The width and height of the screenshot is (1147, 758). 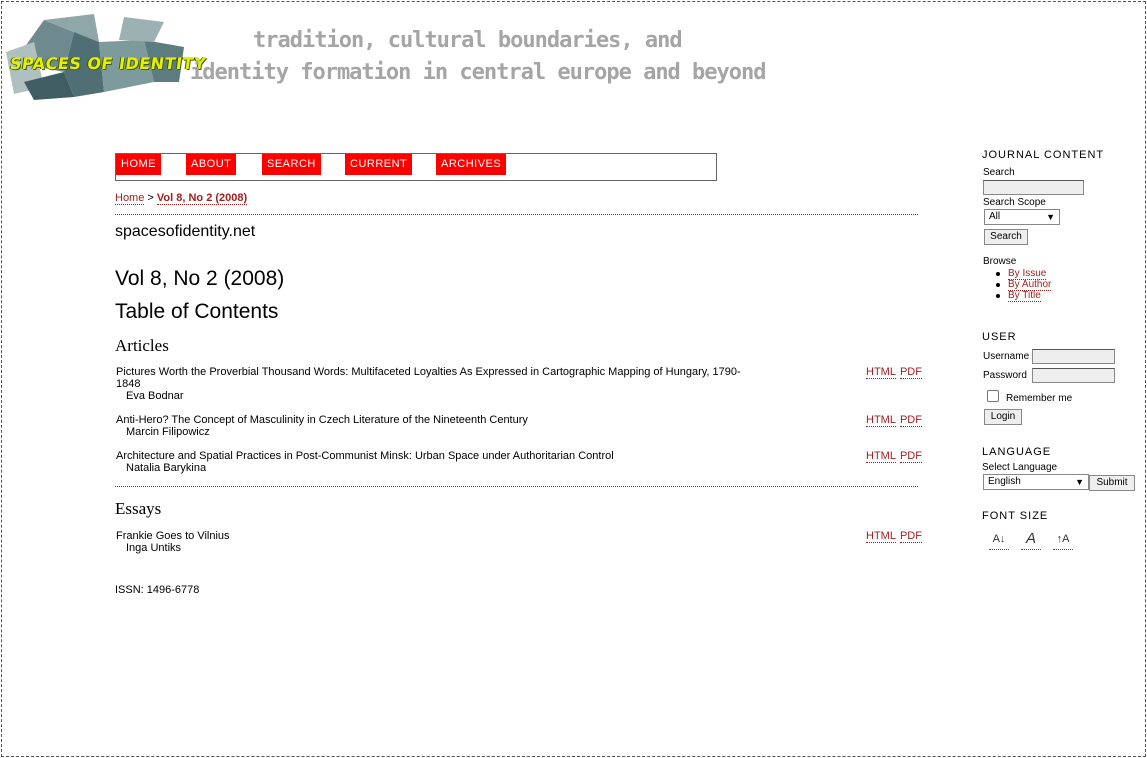 I want to click on article-author: Eva Bodnar, so click(x=155, y=396).